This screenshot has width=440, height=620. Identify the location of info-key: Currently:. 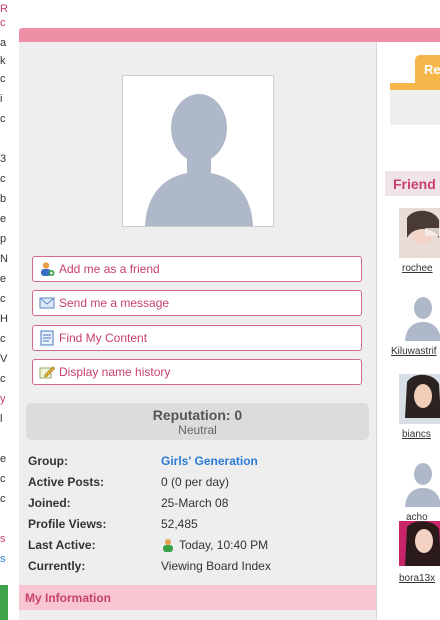
(57, 566).